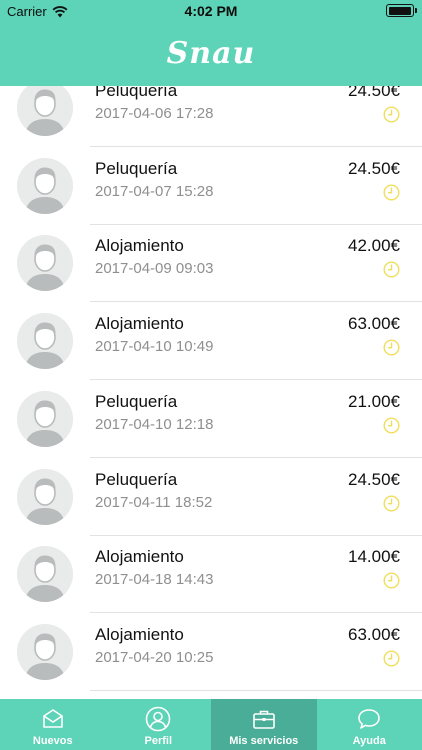 The height and width of the screenshot is (750, 422). I want to click on service-row: Peluquería 2017-04-07 15:28 24.50€, so click(211, 186).